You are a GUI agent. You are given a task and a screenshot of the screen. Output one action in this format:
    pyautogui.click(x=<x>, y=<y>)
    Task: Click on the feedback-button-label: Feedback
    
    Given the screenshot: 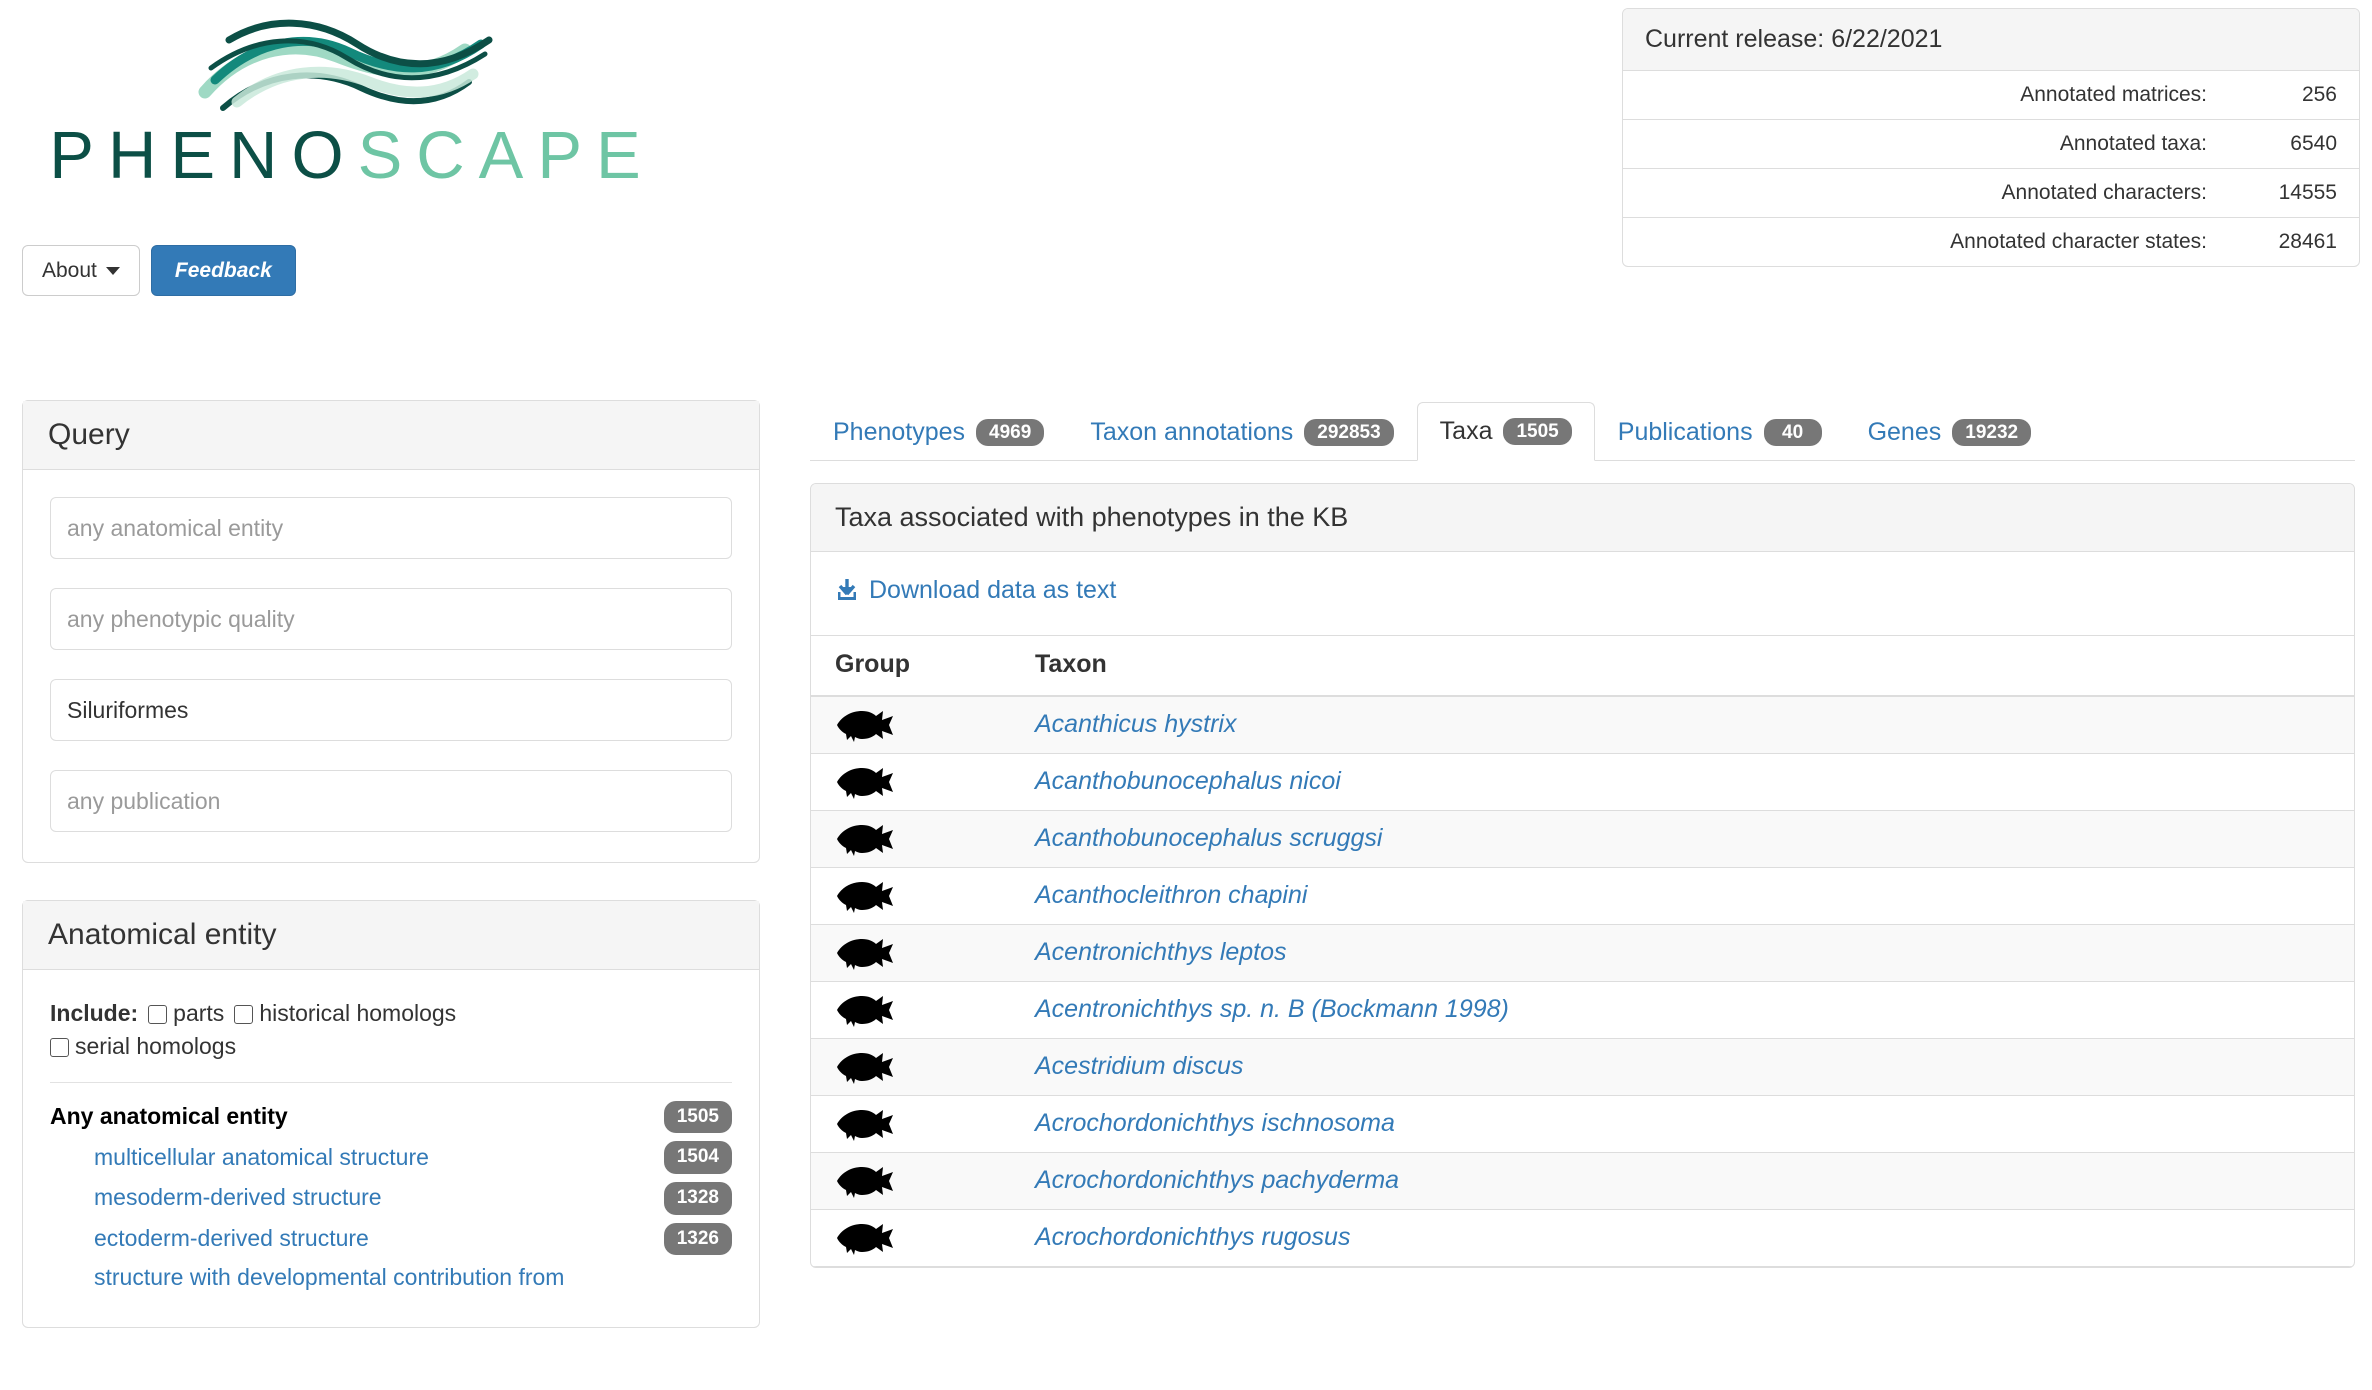 What is the action you would take?
    pyautogui.click(x=223, y=270)
    